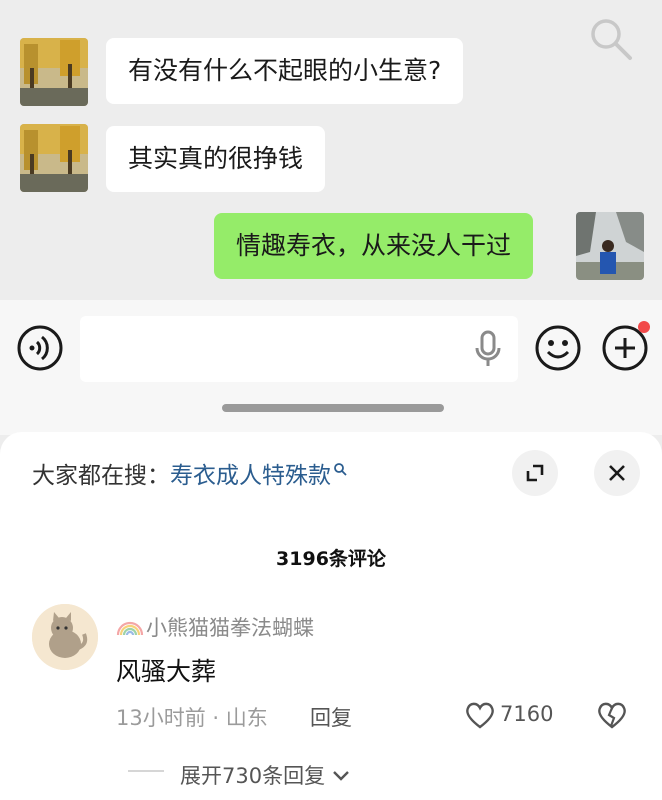  What do you see at coordinates (166, 671) in the screenshot?
I see `comment-text: 风骚大葬` at bounding box center [166, 671].